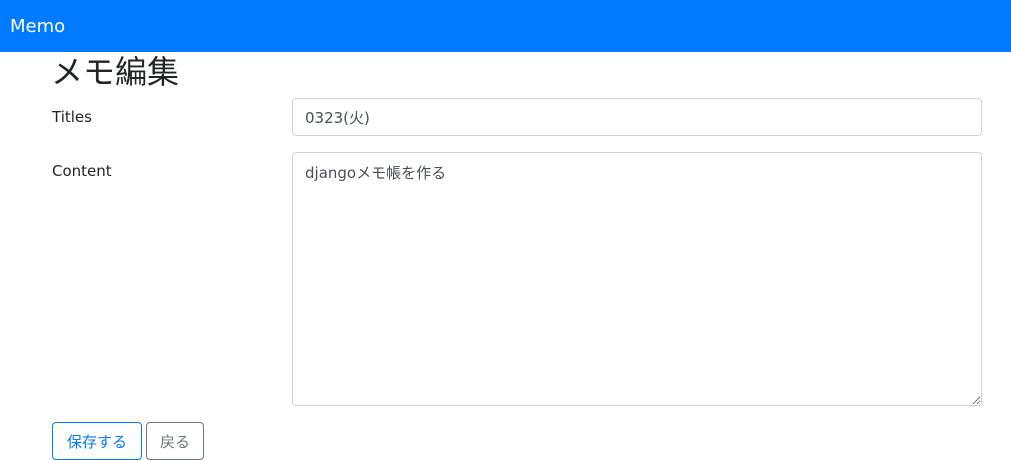 This screenshot has width=1011, height=460. I want to click on content-label: Content, so click(82, 171).